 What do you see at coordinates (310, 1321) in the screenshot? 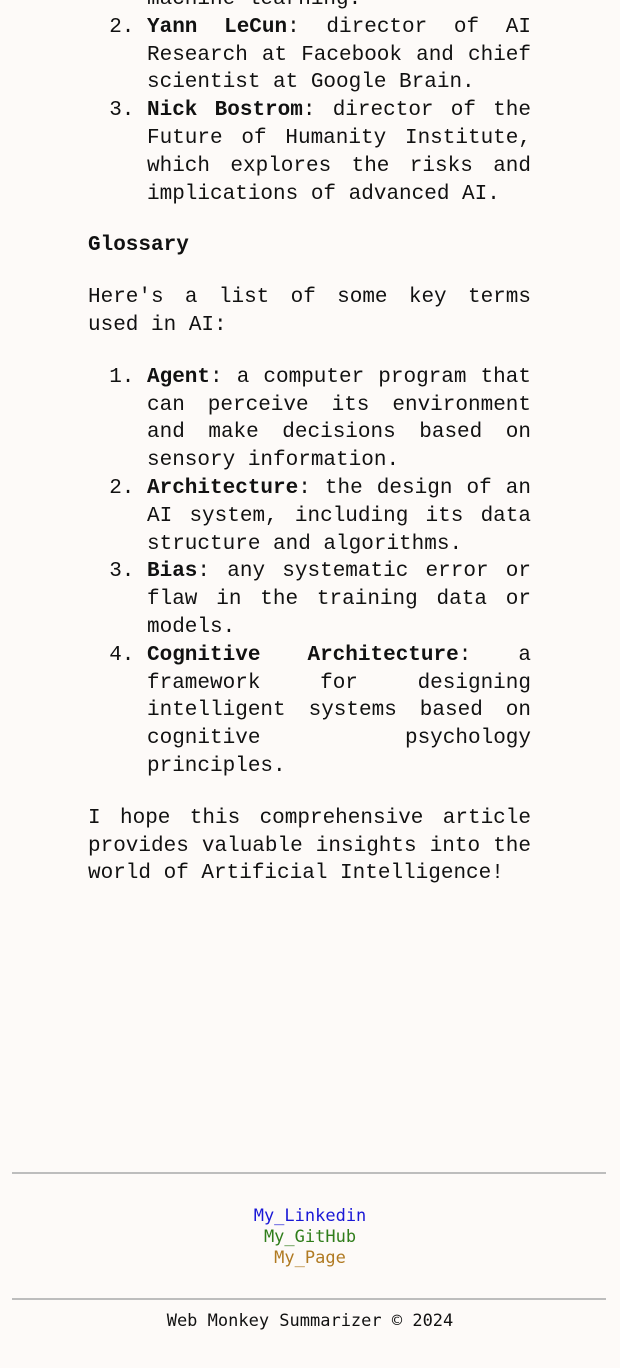
I see `copyright-text: Web Monkey Summarizer © 2024` at bounding box center [310, 1321].